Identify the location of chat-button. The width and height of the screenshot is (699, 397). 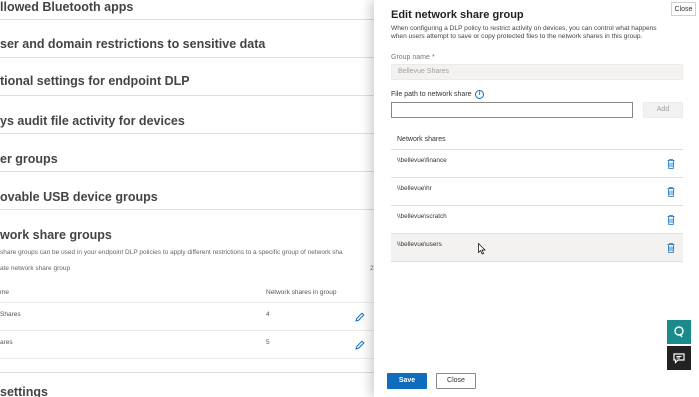
(679, 358).